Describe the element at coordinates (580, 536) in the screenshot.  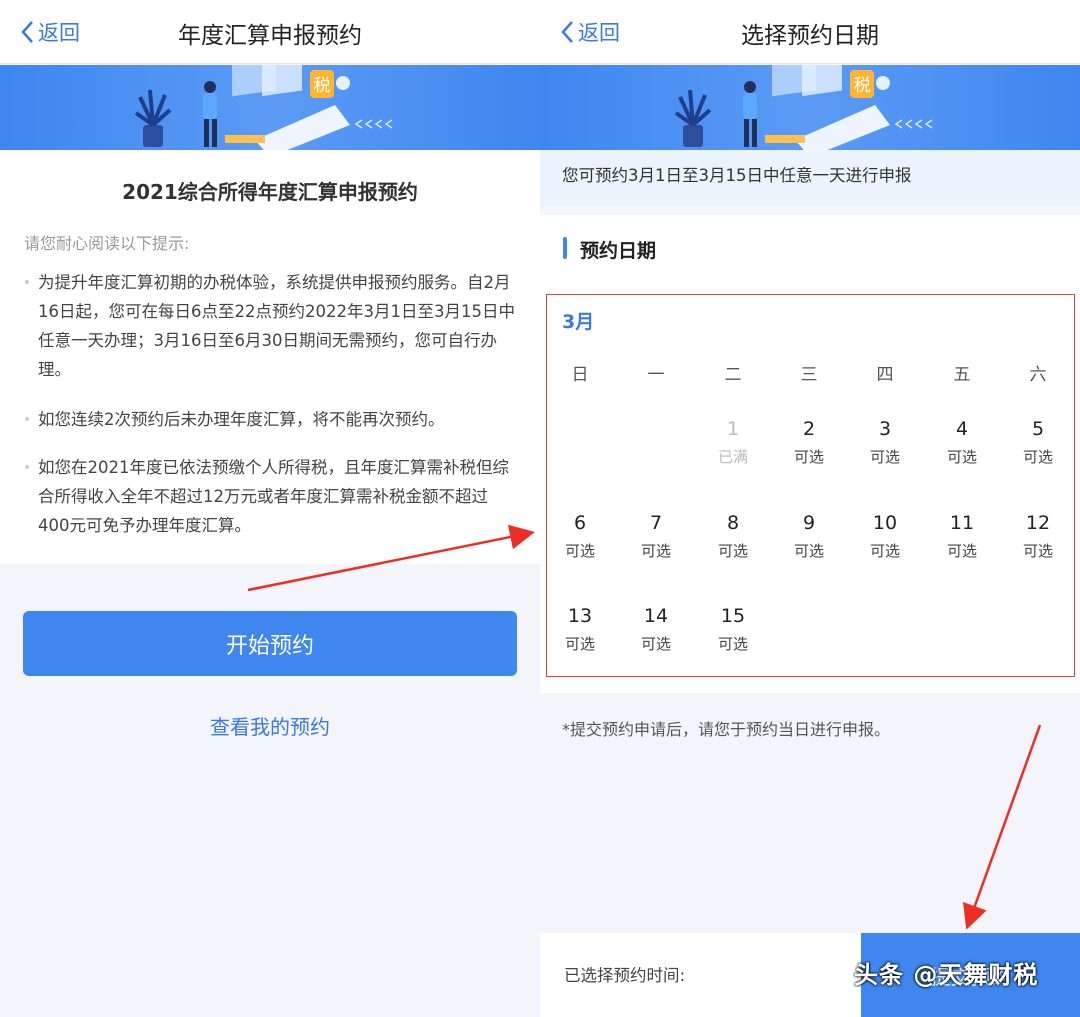
I see `calendar-day: 6 可选` at that location.